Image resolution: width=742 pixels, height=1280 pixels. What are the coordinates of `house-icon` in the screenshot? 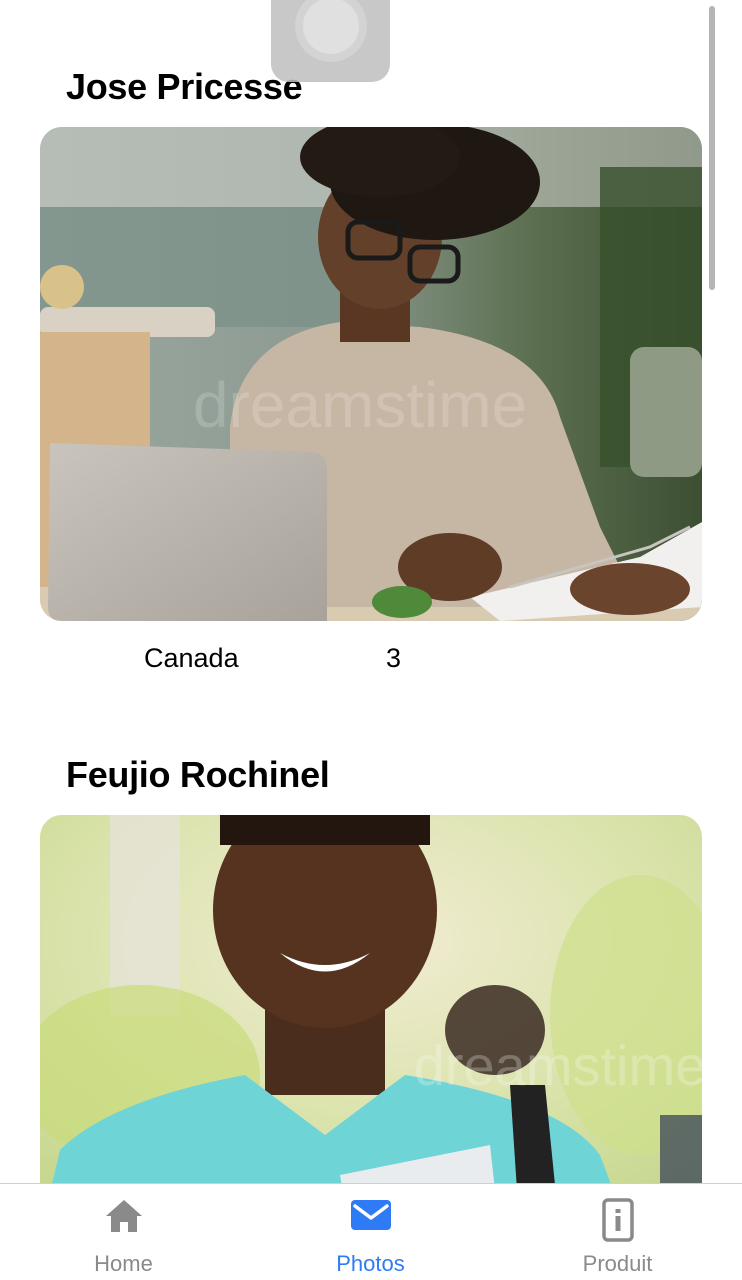 It's located at (124, 1218).